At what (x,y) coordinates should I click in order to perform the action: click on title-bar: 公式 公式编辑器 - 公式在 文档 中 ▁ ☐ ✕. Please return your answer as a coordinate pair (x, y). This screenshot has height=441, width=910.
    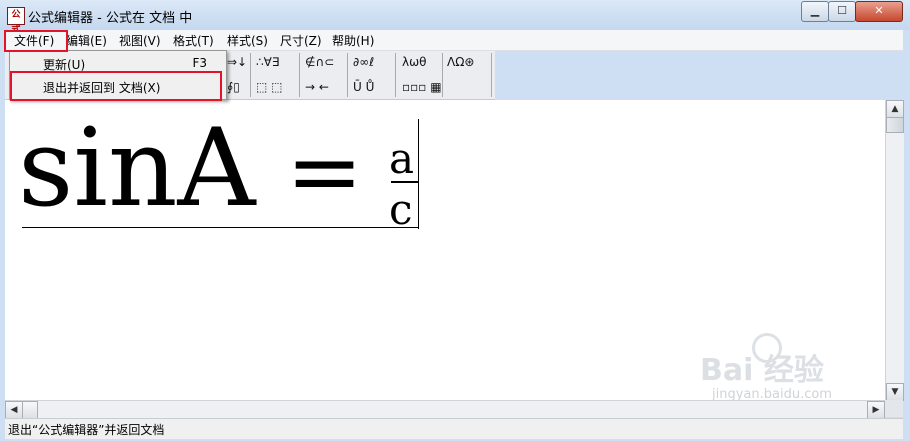
    Looking at the image, I should click on (455, 17).